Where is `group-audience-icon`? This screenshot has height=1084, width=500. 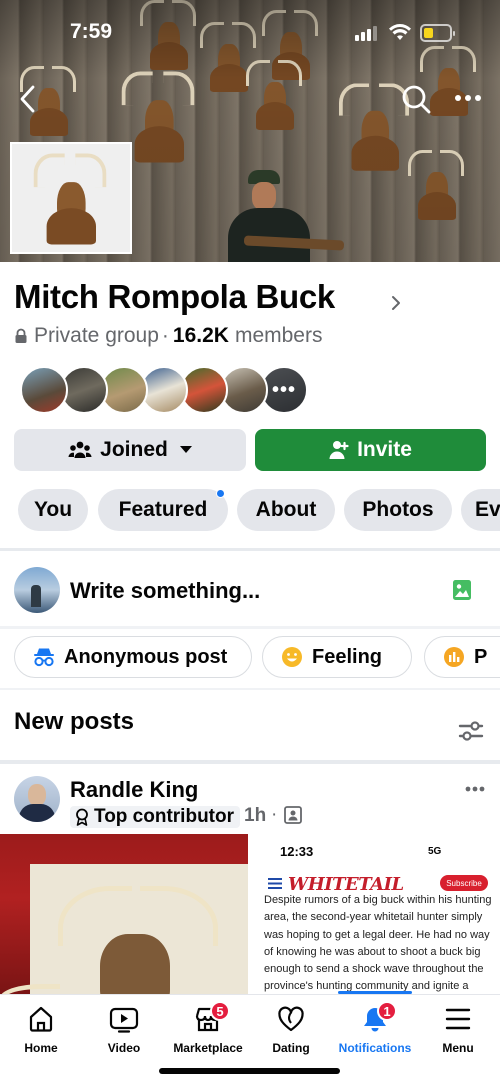
group-audience-icon is located at coordinates (293, 815).